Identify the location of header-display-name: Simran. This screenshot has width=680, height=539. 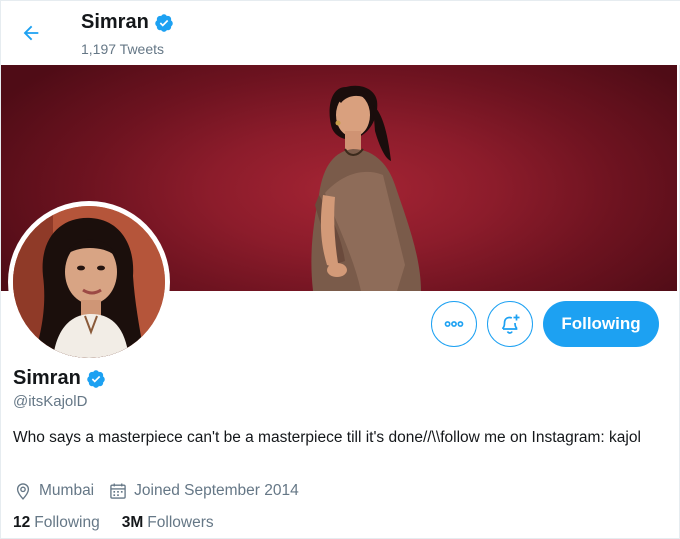
(115, 22).